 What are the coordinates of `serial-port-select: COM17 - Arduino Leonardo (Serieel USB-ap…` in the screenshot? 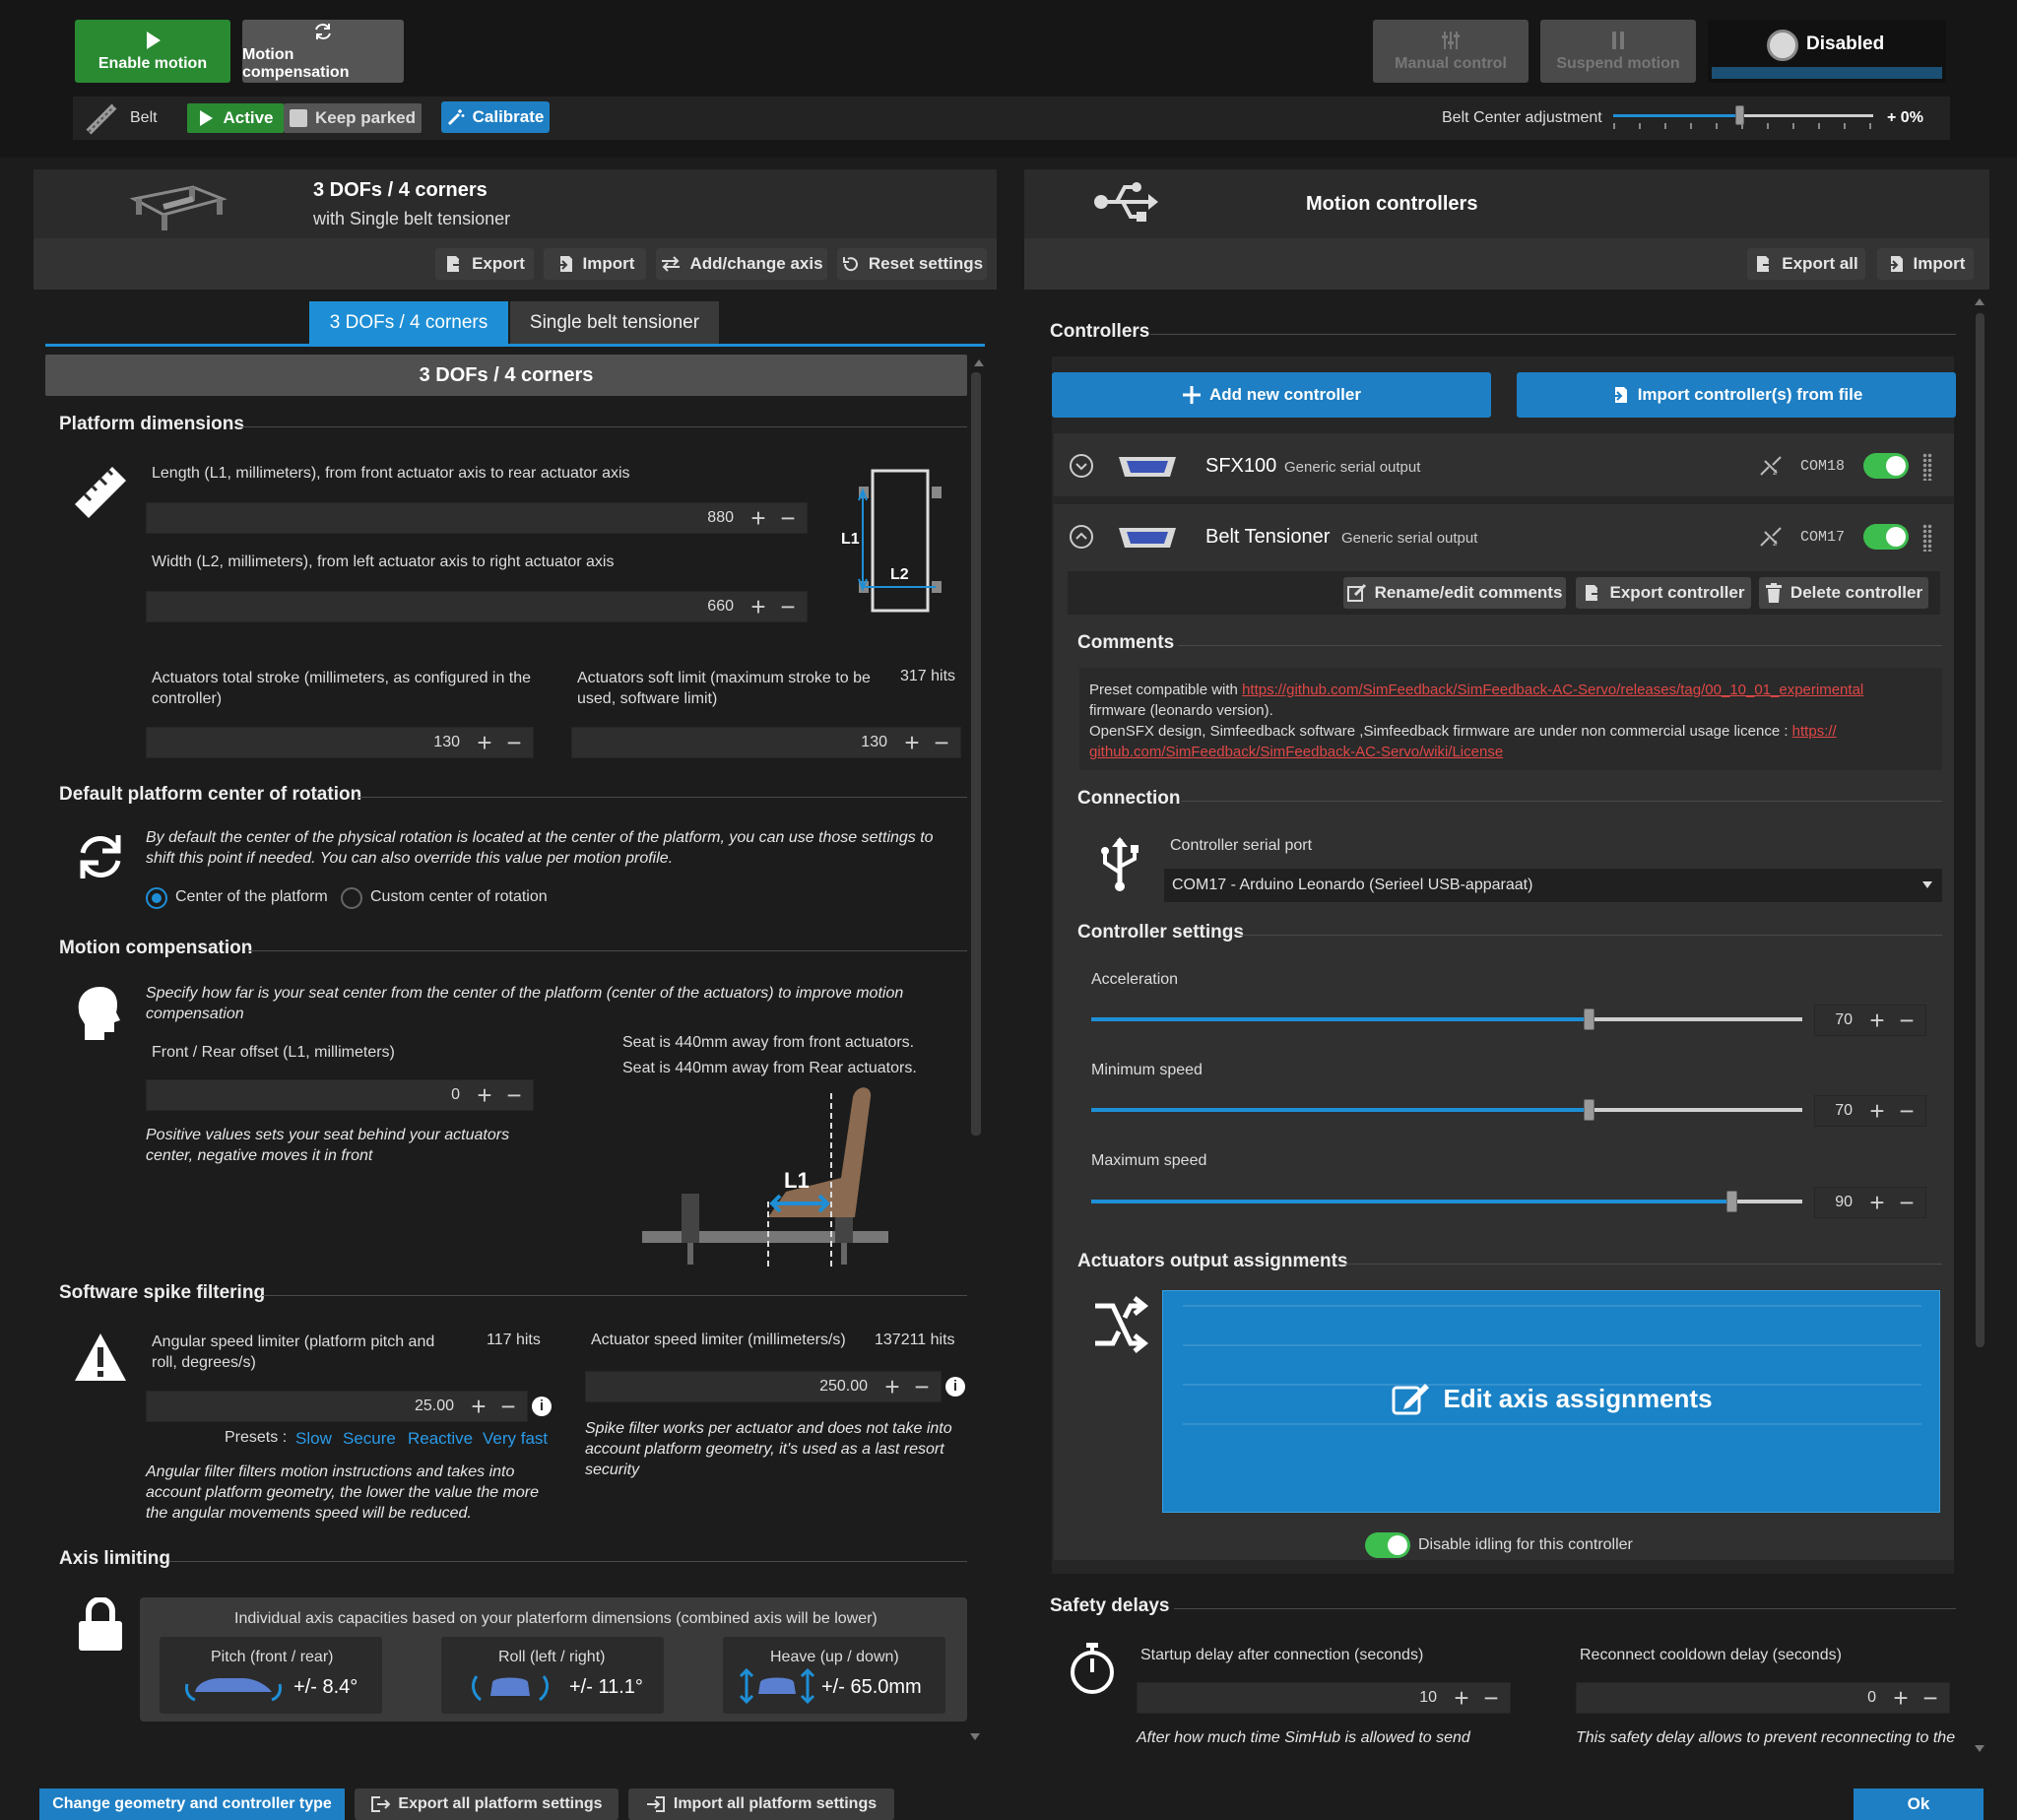 It's located at (1553, 885).